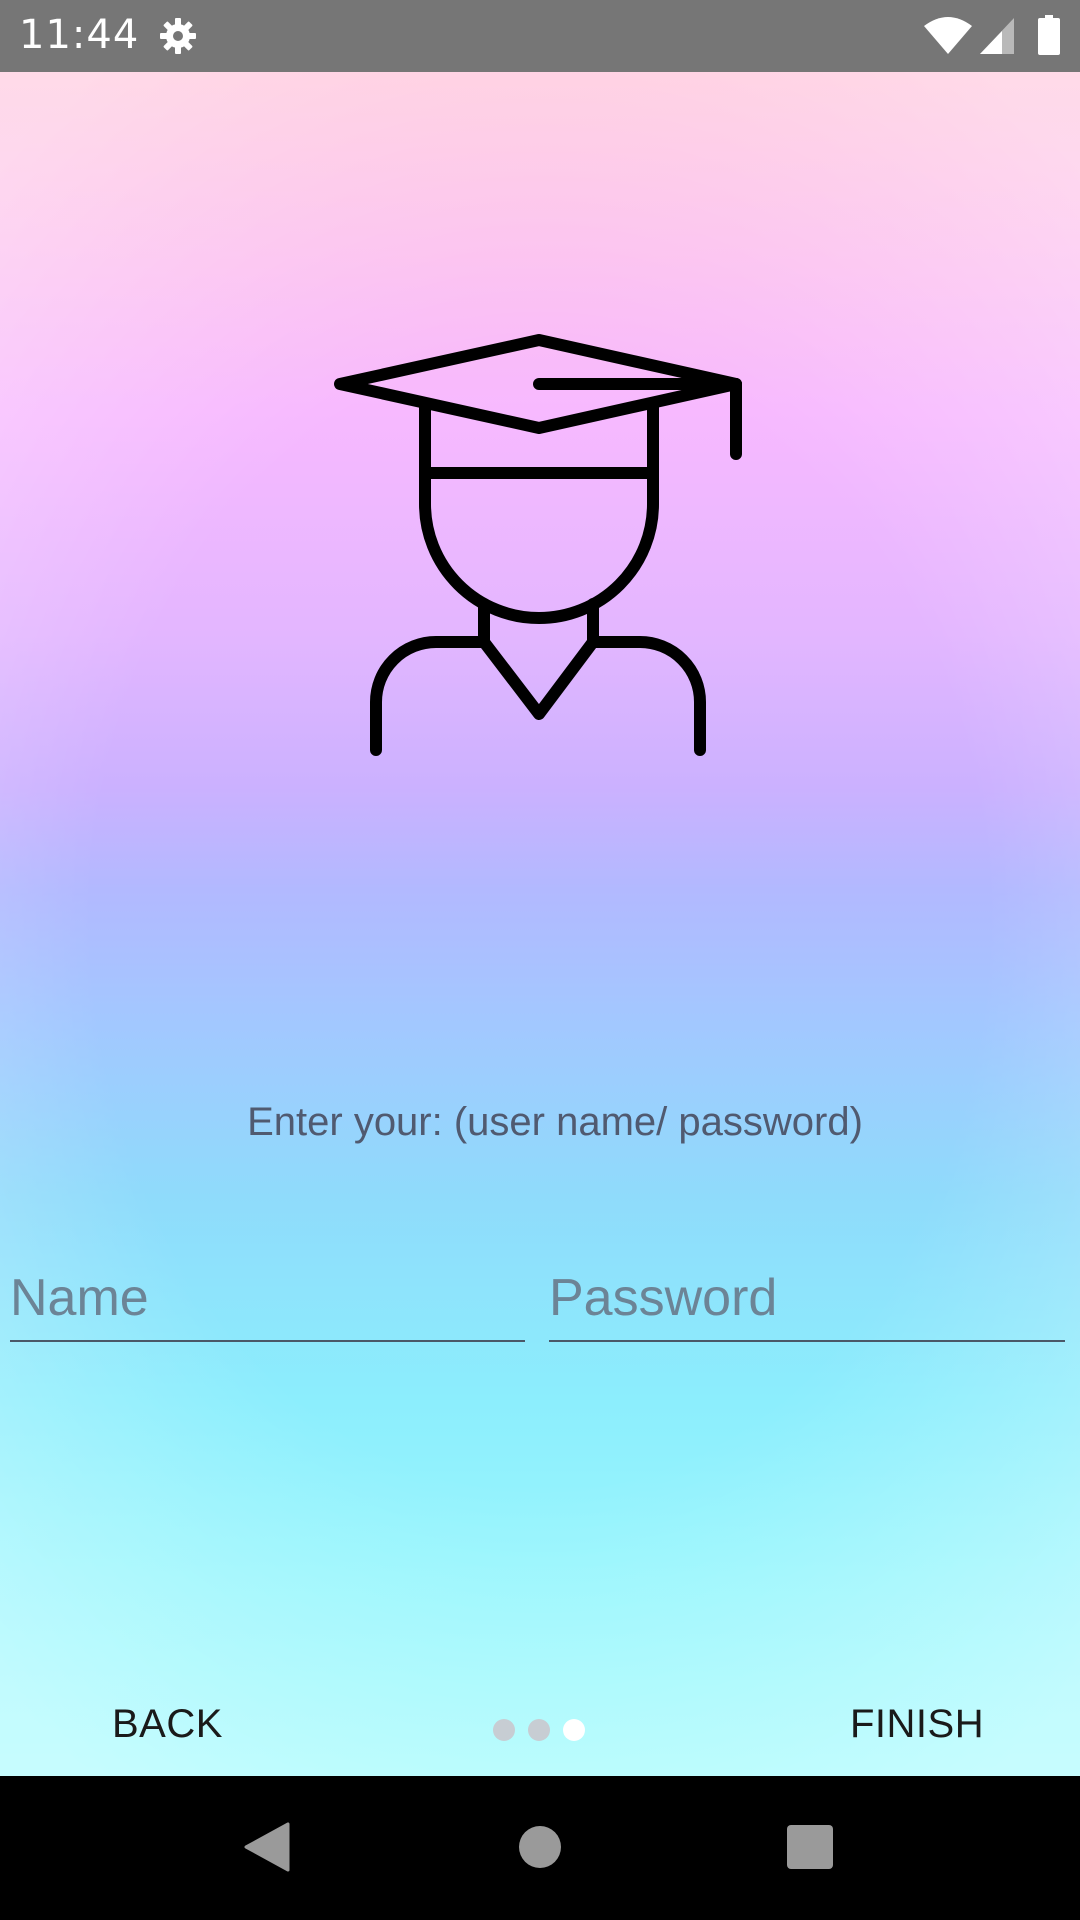 Image resolution: width=1080 pixels, height=1920 pixels. I want to click on page-indicator, so click(543, 1730).